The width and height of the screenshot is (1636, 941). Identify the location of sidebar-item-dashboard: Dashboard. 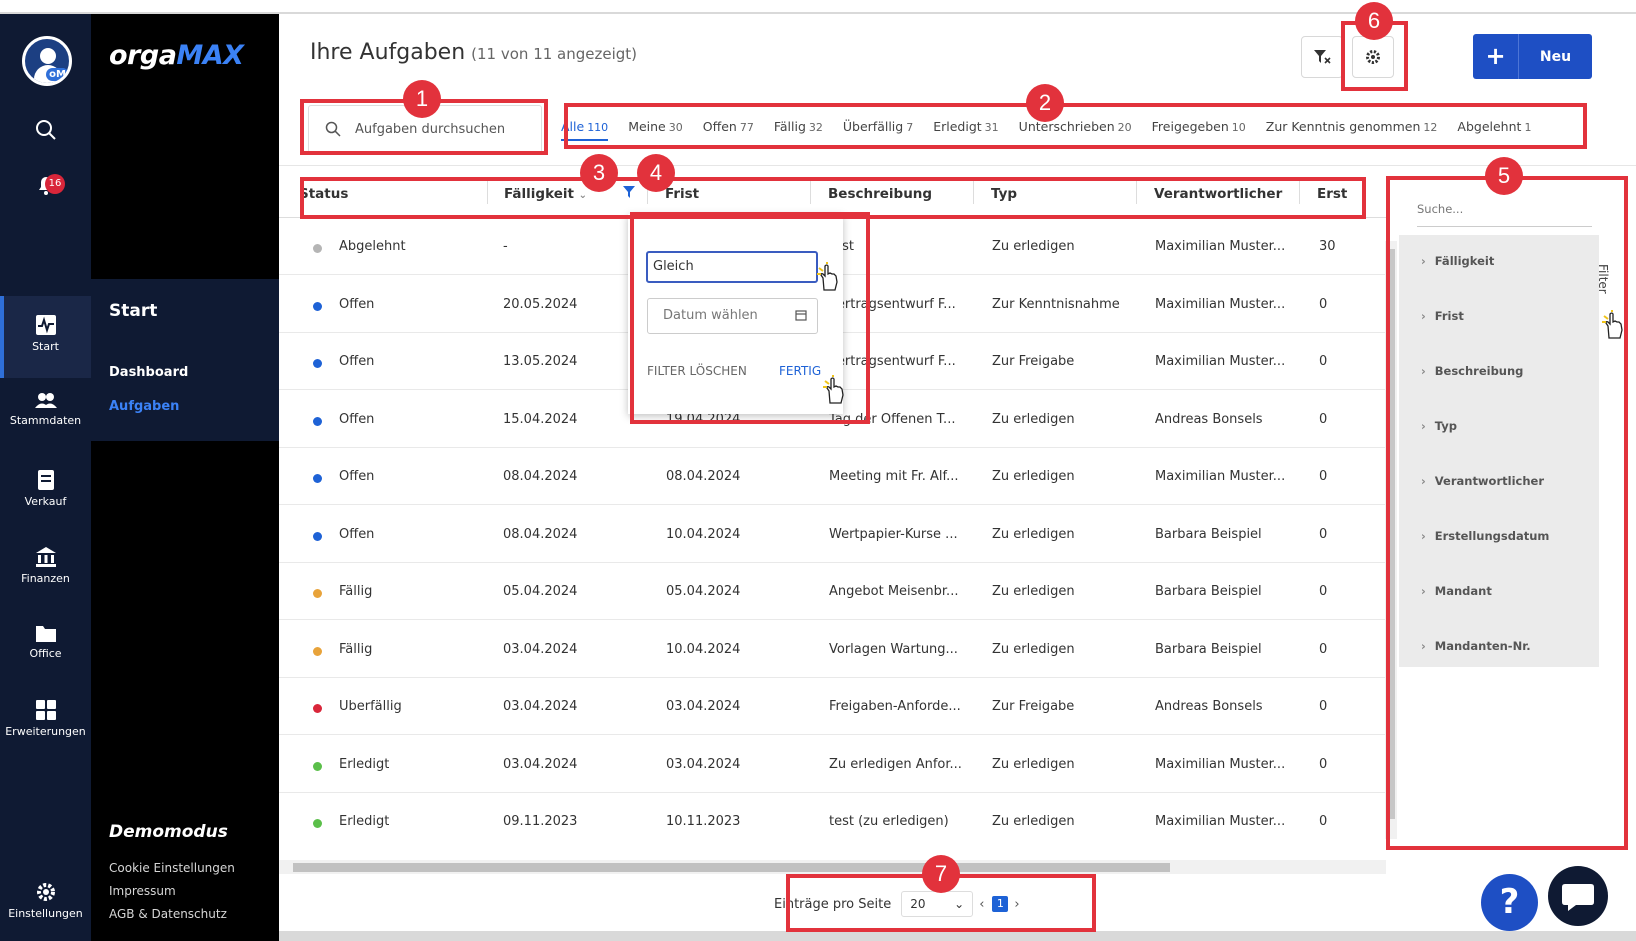
(148, 372).